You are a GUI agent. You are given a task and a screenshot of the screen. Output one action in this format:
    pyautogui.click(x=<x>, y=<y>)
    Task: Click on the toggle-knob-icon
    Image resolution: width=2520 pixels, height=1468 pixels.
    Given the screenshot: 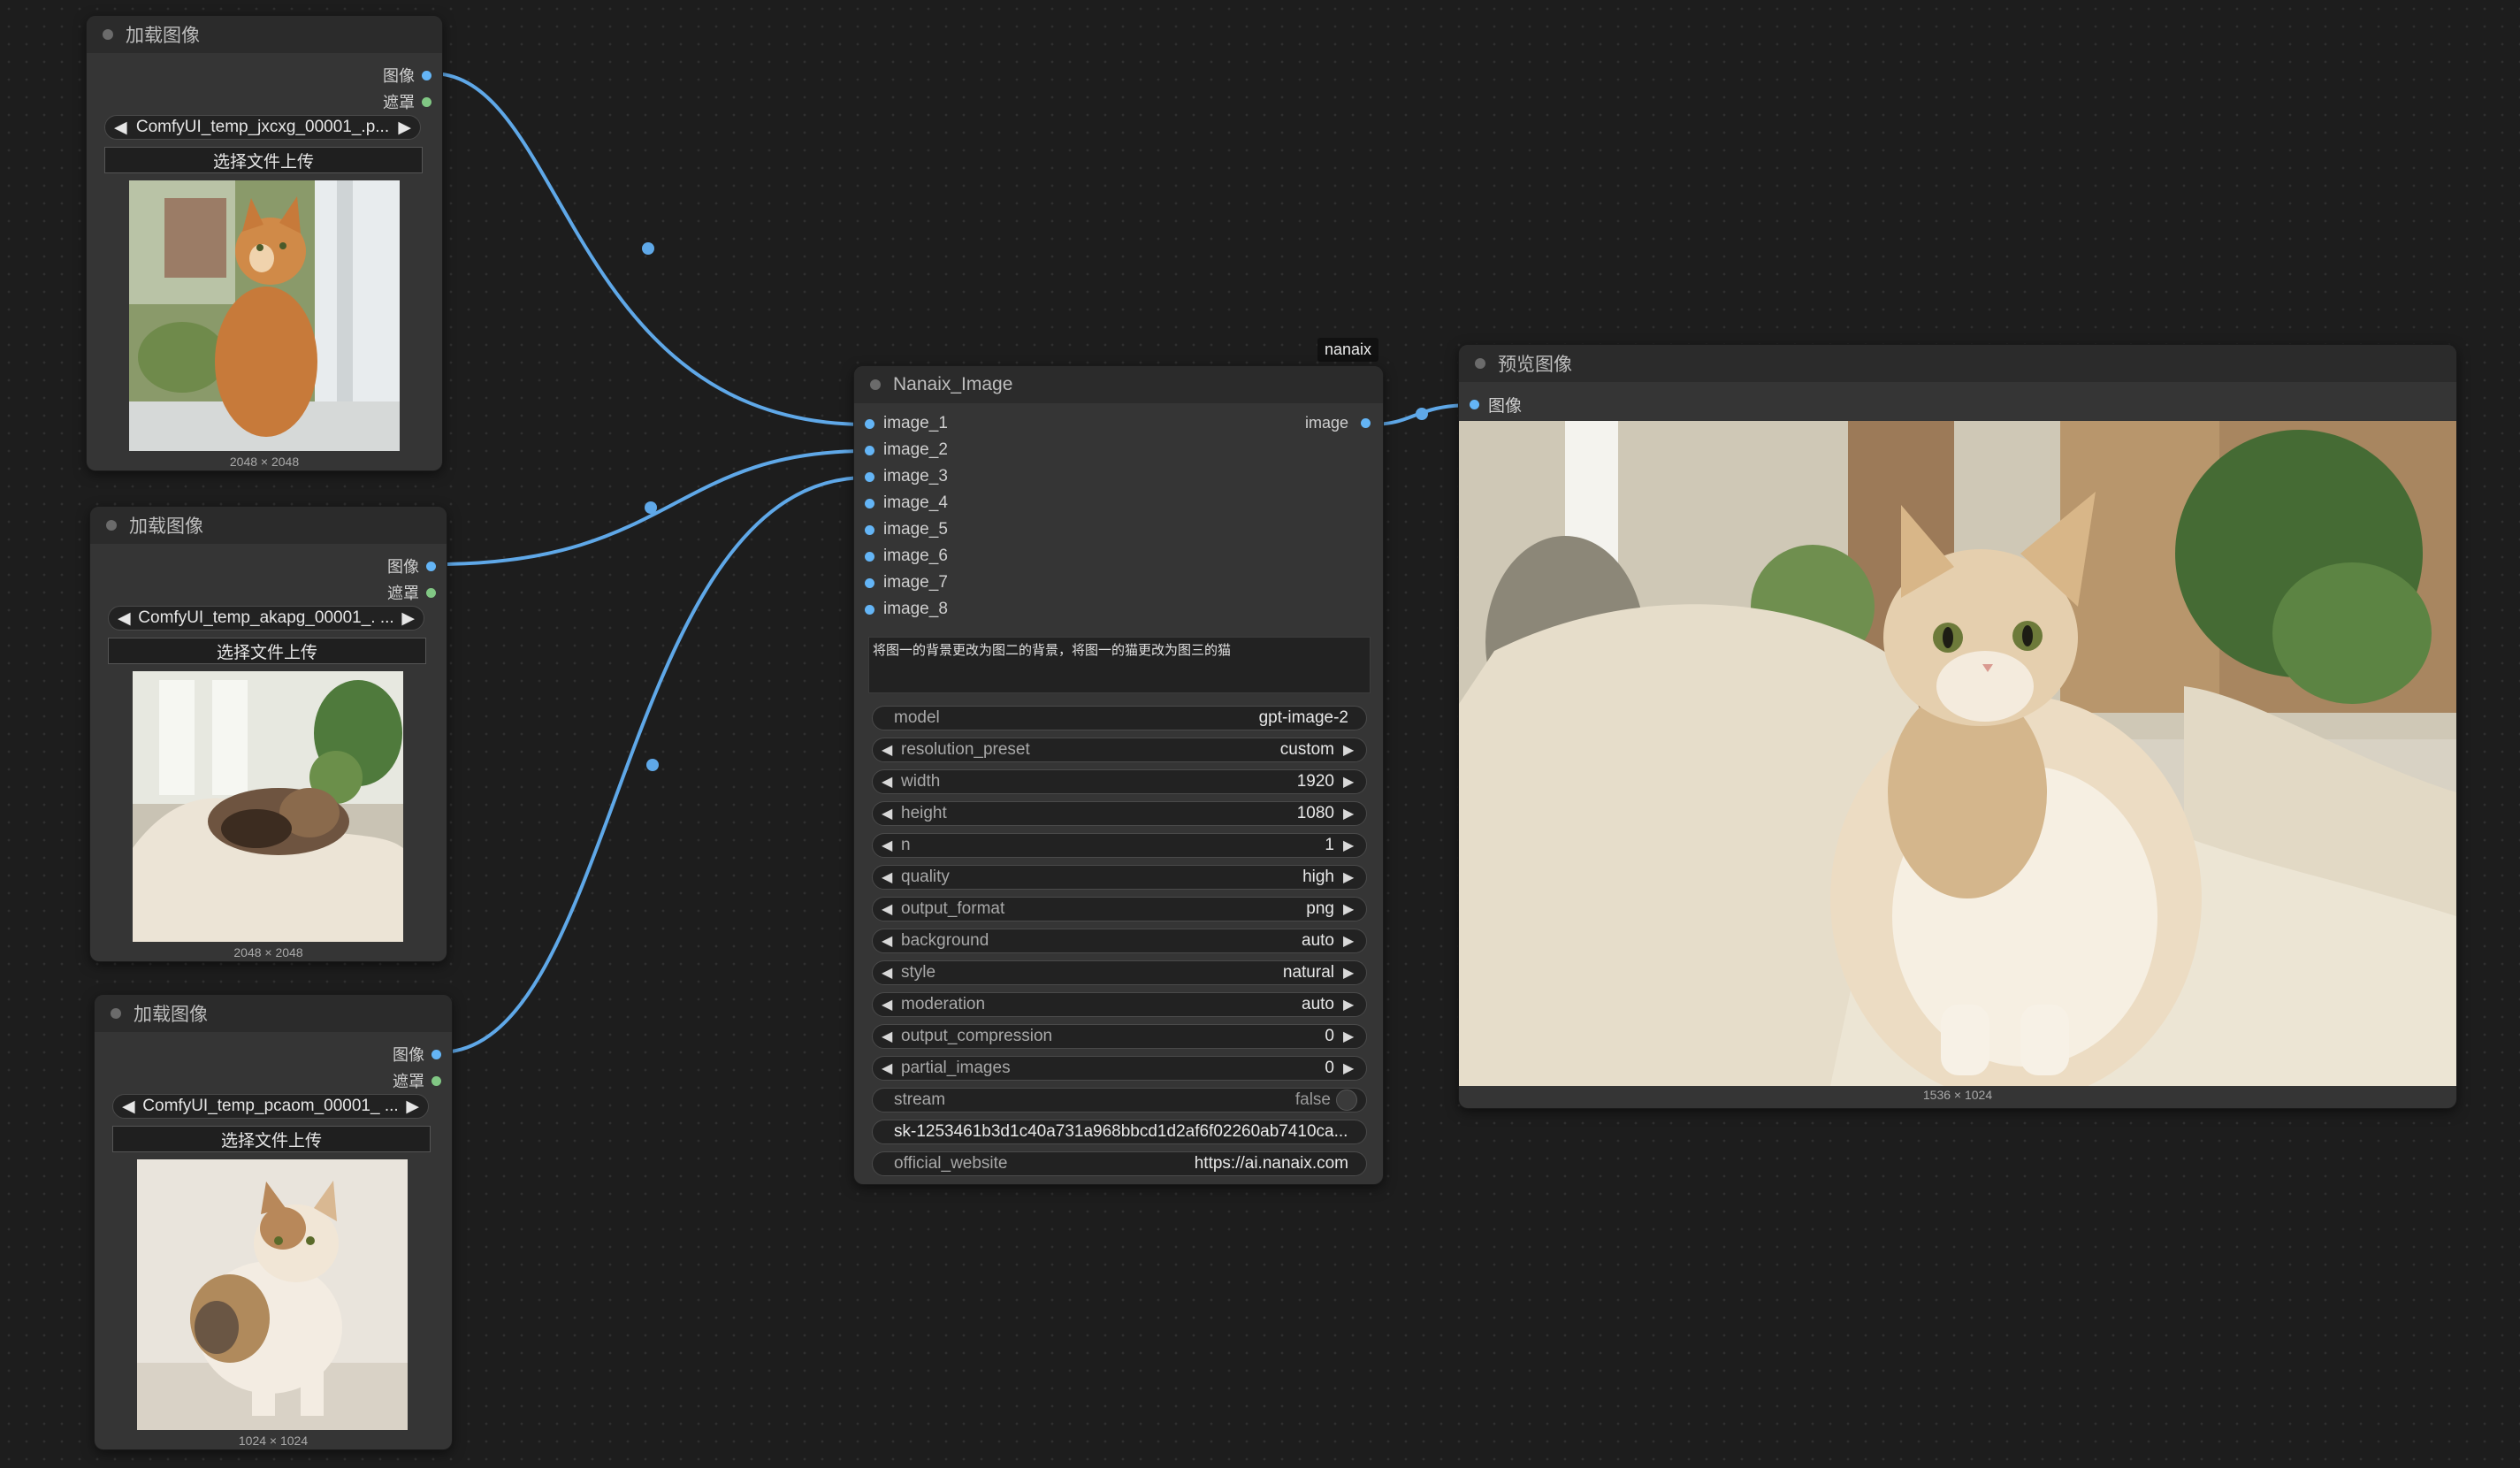 What is the action you would take?
    pyautogui.click(x=1346, y=1100)
    